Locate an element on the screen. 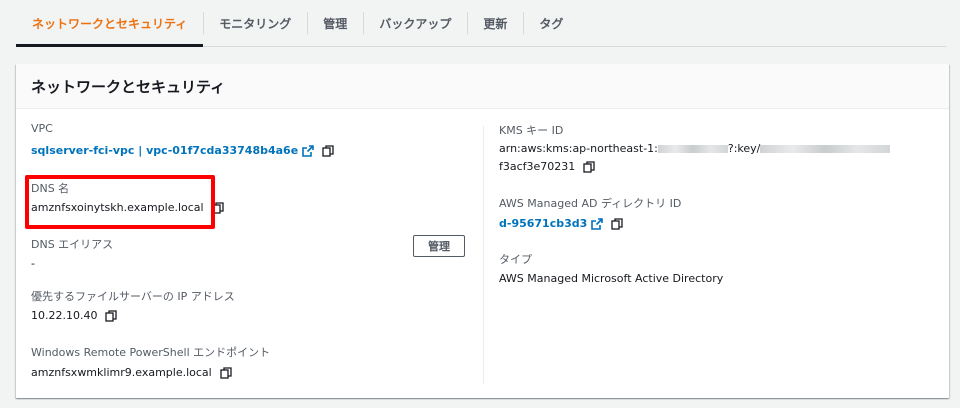  powershell-value: amznfsxwmklimr9.example.local is located at coordinates (131, 372).